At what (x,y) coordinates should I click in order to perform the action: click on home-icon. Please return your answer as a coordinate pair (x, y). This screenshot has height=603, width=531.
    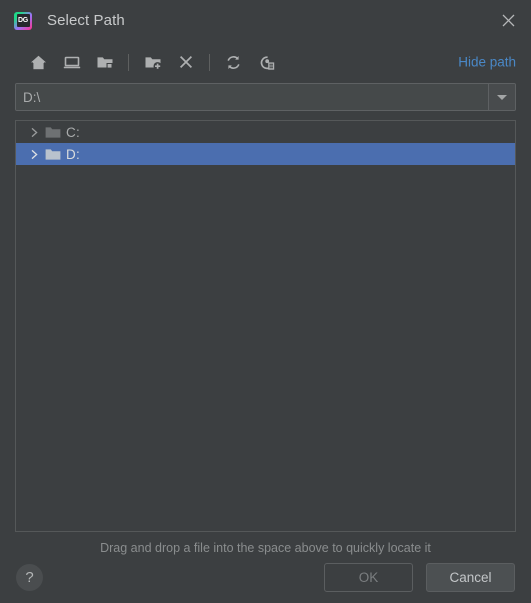
    Looking at the image, I should click on (38, 62).